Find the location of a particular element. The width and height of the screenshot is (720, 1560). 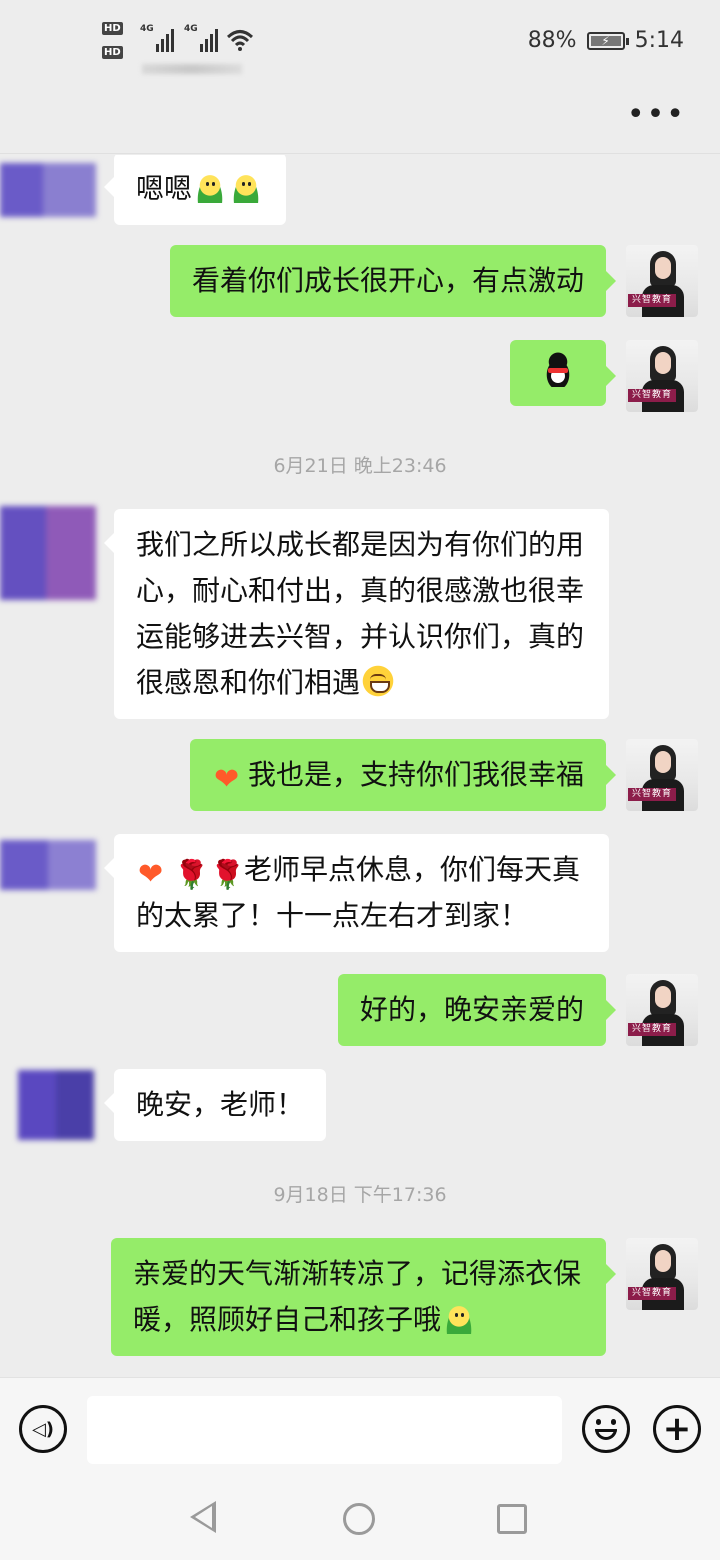

system-navigation-bar is located at coordinates (360, 1518).